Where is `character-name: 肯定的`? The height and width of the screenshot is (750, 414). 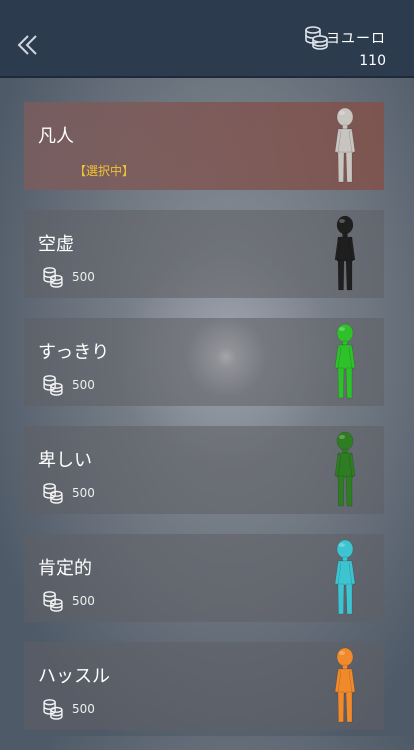
character-name: 肯定的 is located at coordinates (65, 568).